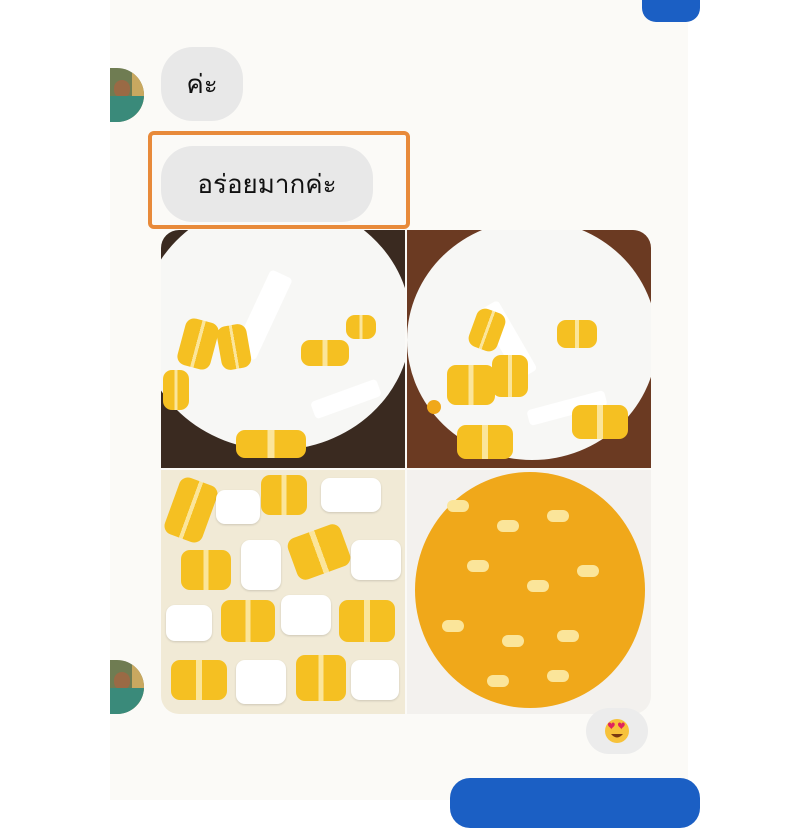  Describe the element at coordinates (434, 407) in the screenshot. I see `red-tapioca-bead` at that location.